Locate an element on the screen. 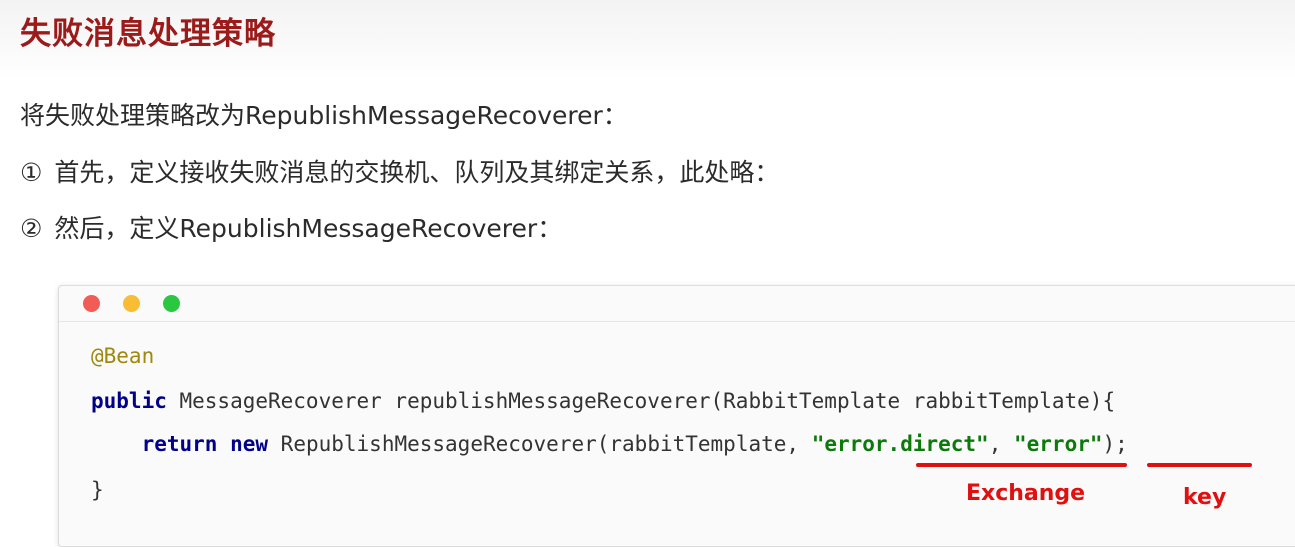 This screenshot has height=547, width=1295. step-1-text: 首先，定义接收失败消息的交换机、队列及其绑定关系，此处略： is located at coordinates (417, 172).